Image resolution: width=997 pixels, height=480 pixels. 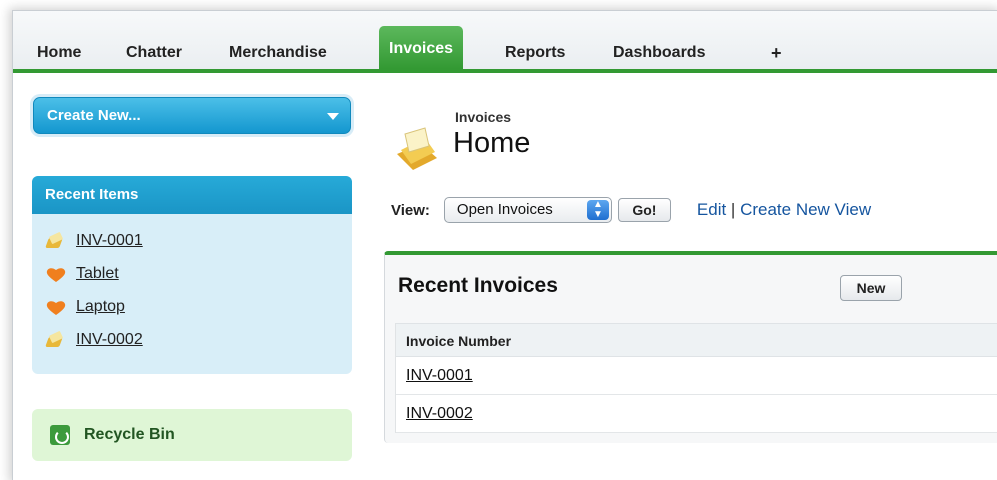 What do you see at coordinates (597, 210) in the screenshot?
I see `select-arrows-icon: ▲ ▼` at bounding box center [597, 210].